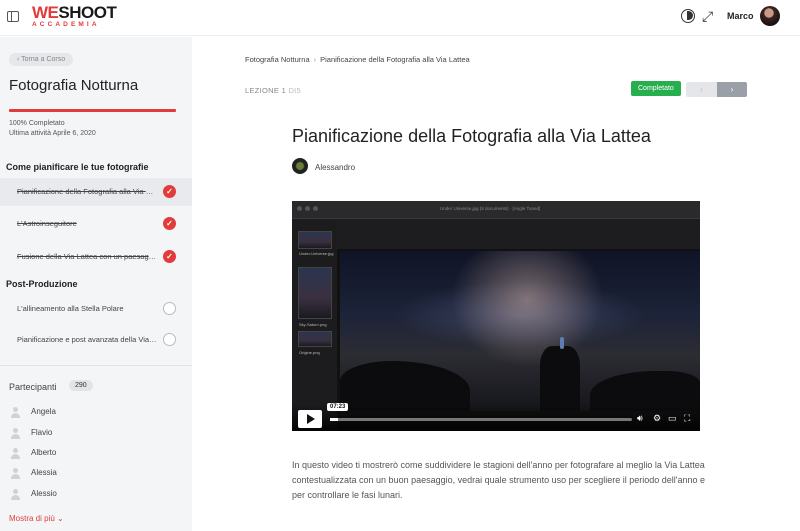 This screenshot has width=800, height=531. I want to click on video-app-panel, so click(518, 234).